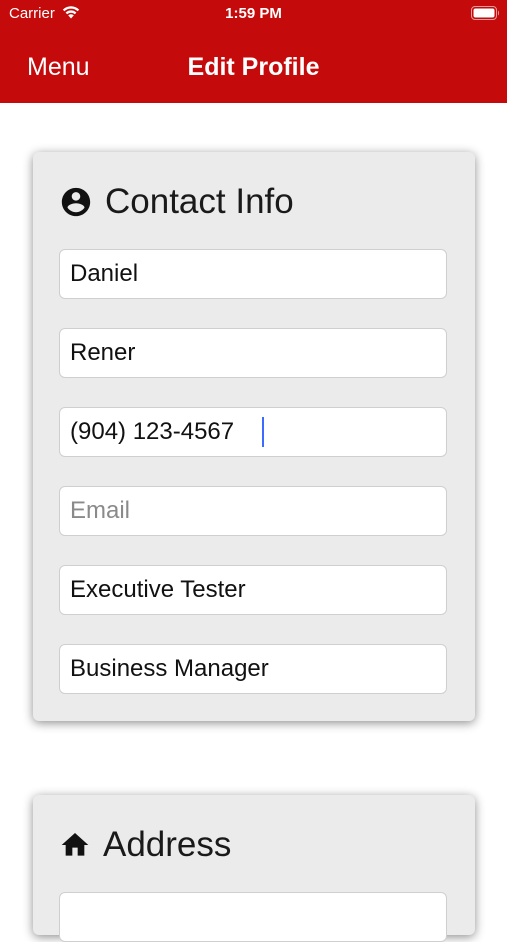 Image resolution: width=507 pixels, height=942 pixels. What do you see at coordinates (199, 201) in the screenshot?
I see `contact-info-title: Contact Info` at bounding box center [199, 201].